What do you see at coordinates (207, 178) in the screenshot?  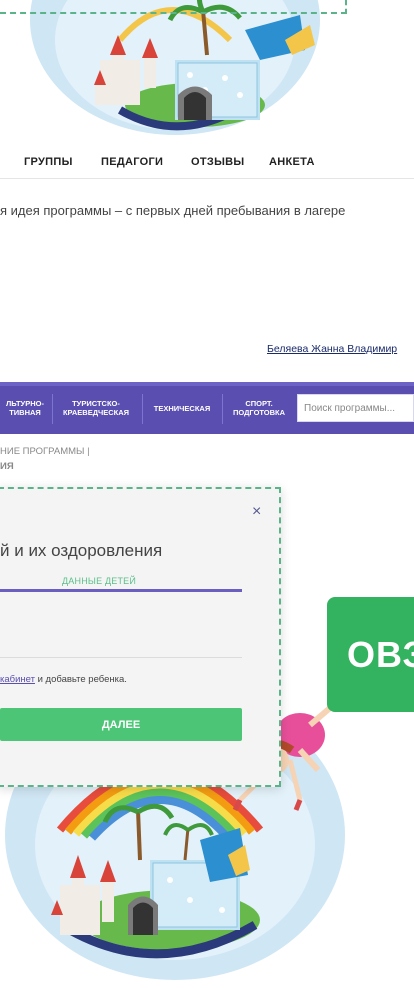 I see `nav-divider` at bounding box center [207, 178].